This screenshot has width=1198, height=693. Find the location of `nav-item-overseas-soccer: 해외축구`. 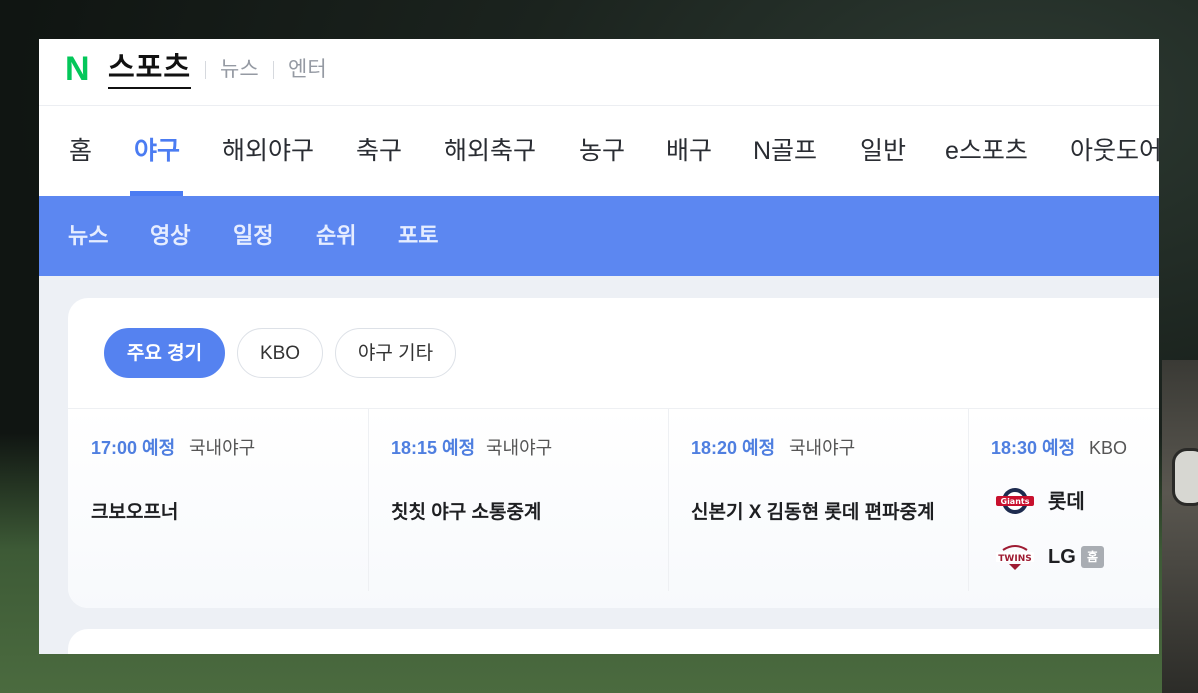

nav-item-overseas-soccer: 해외축구 is located at coordinates (490, 151).